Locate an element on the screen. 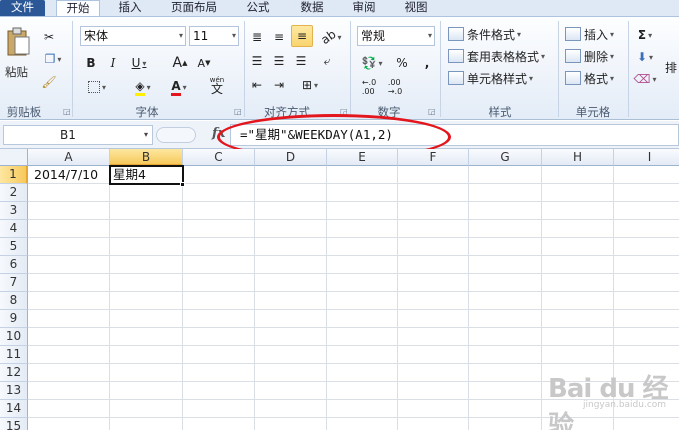 The image size is (679, 430). fill-color-button: ◈ ▾ is located at coordinates (143, 87).